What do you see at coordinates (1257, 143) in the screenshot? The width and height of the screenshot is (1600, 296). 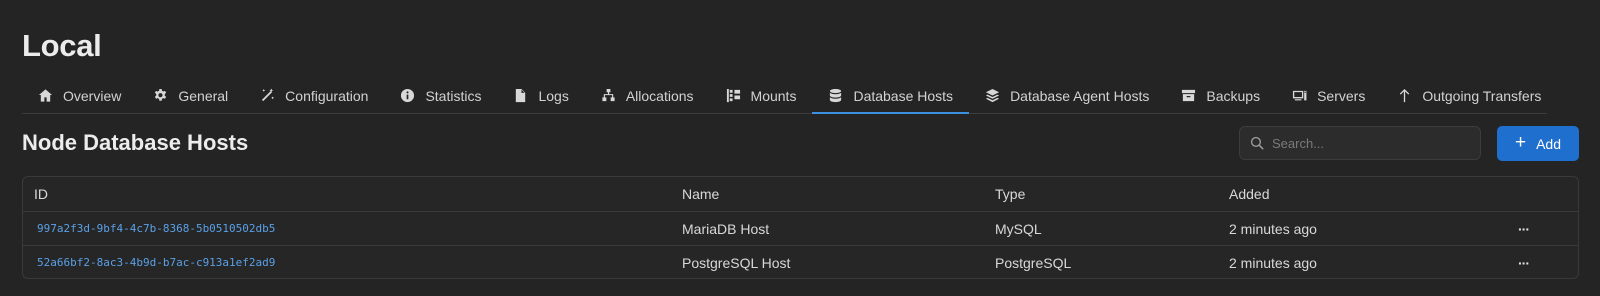 I see `search-icon` at bounding box center [1257, 143].